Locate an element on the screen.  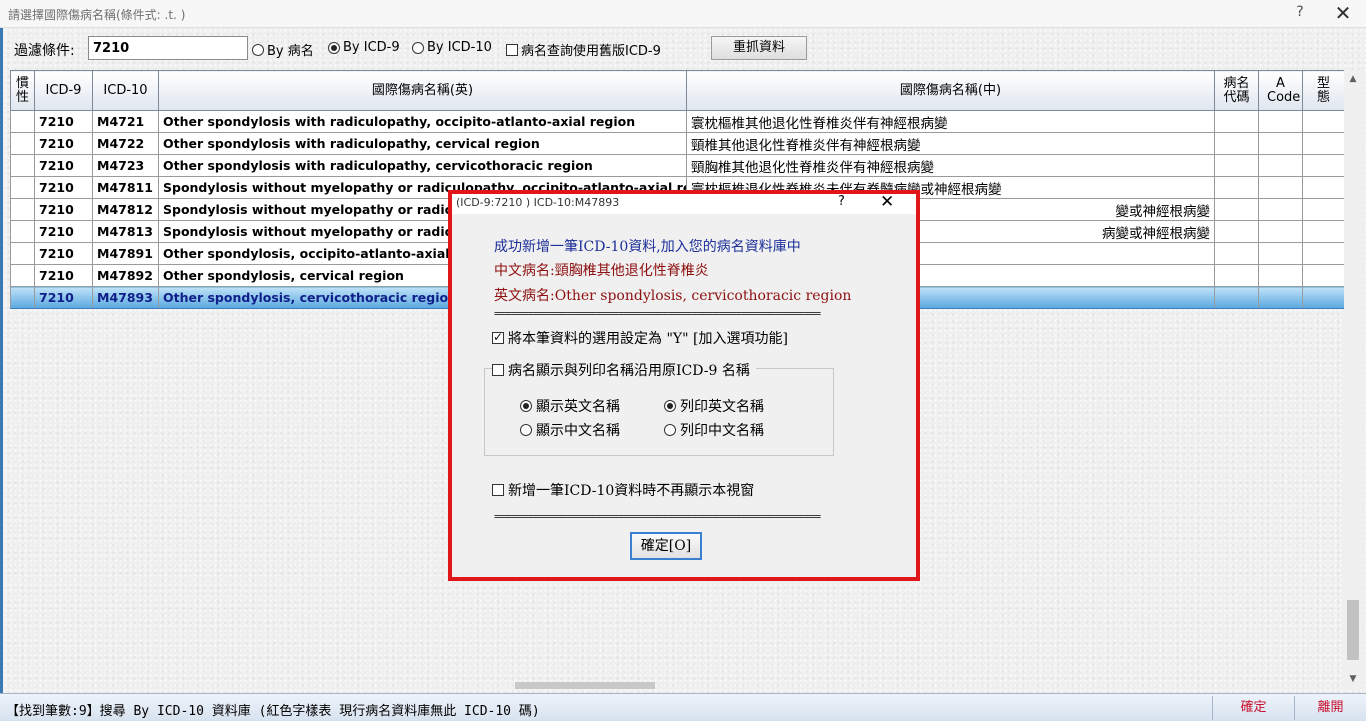
cell-icd10: M47813 is located at coordinates (125, 231).